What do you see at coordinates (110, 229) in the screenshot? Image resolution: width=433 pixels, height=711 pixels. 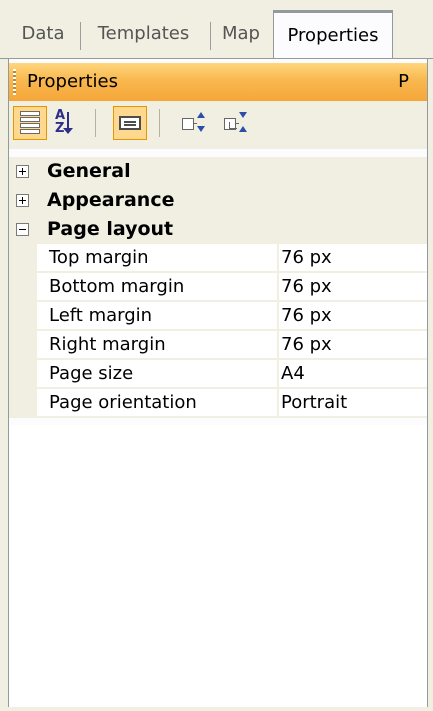 I see `category-label: Page layout` at bounding box center [110, 229].